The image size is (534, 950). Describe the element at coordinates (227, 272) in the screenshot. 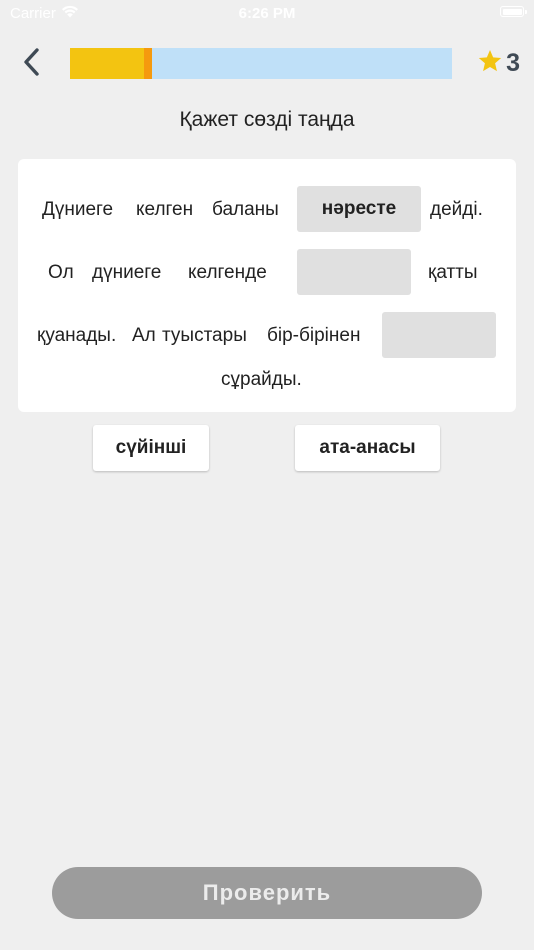

I see `sentence-word: келгенде` at that location.